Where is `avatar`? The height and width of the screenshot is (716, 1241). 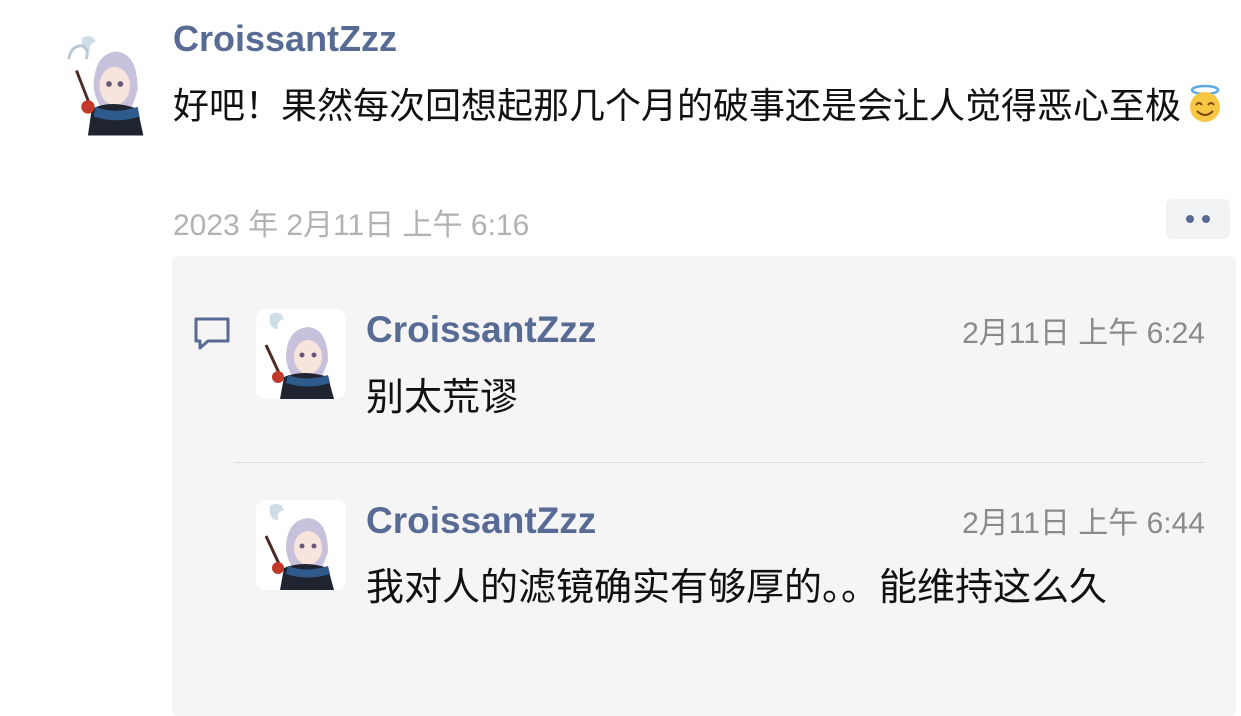
avatar is located at coordinates (108, 83).